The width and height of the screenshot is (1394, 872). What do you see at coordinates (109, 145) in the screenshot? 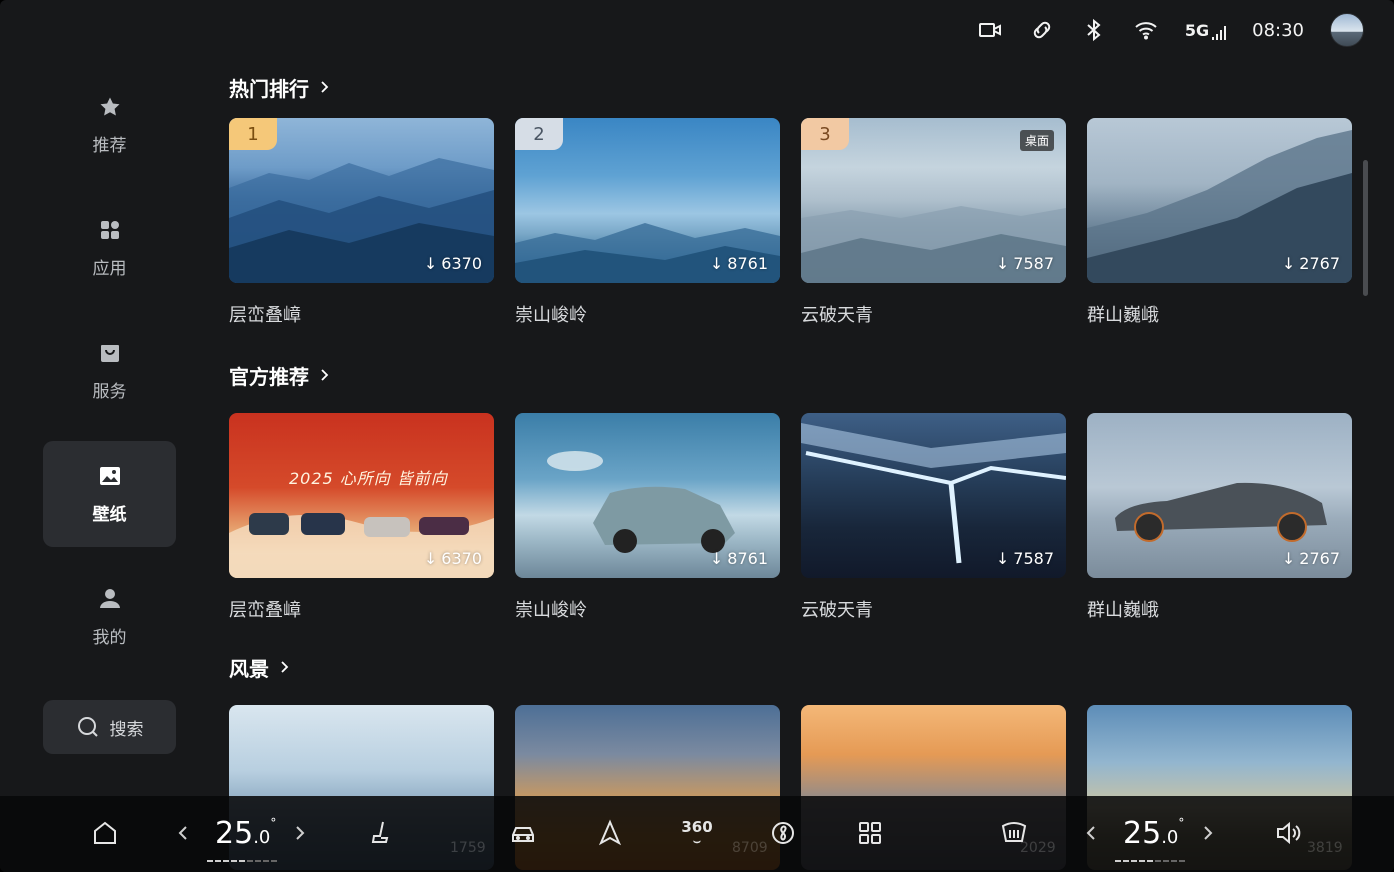
I see `sidebar-item-label: 推荐` at bounding box center [109, 145].